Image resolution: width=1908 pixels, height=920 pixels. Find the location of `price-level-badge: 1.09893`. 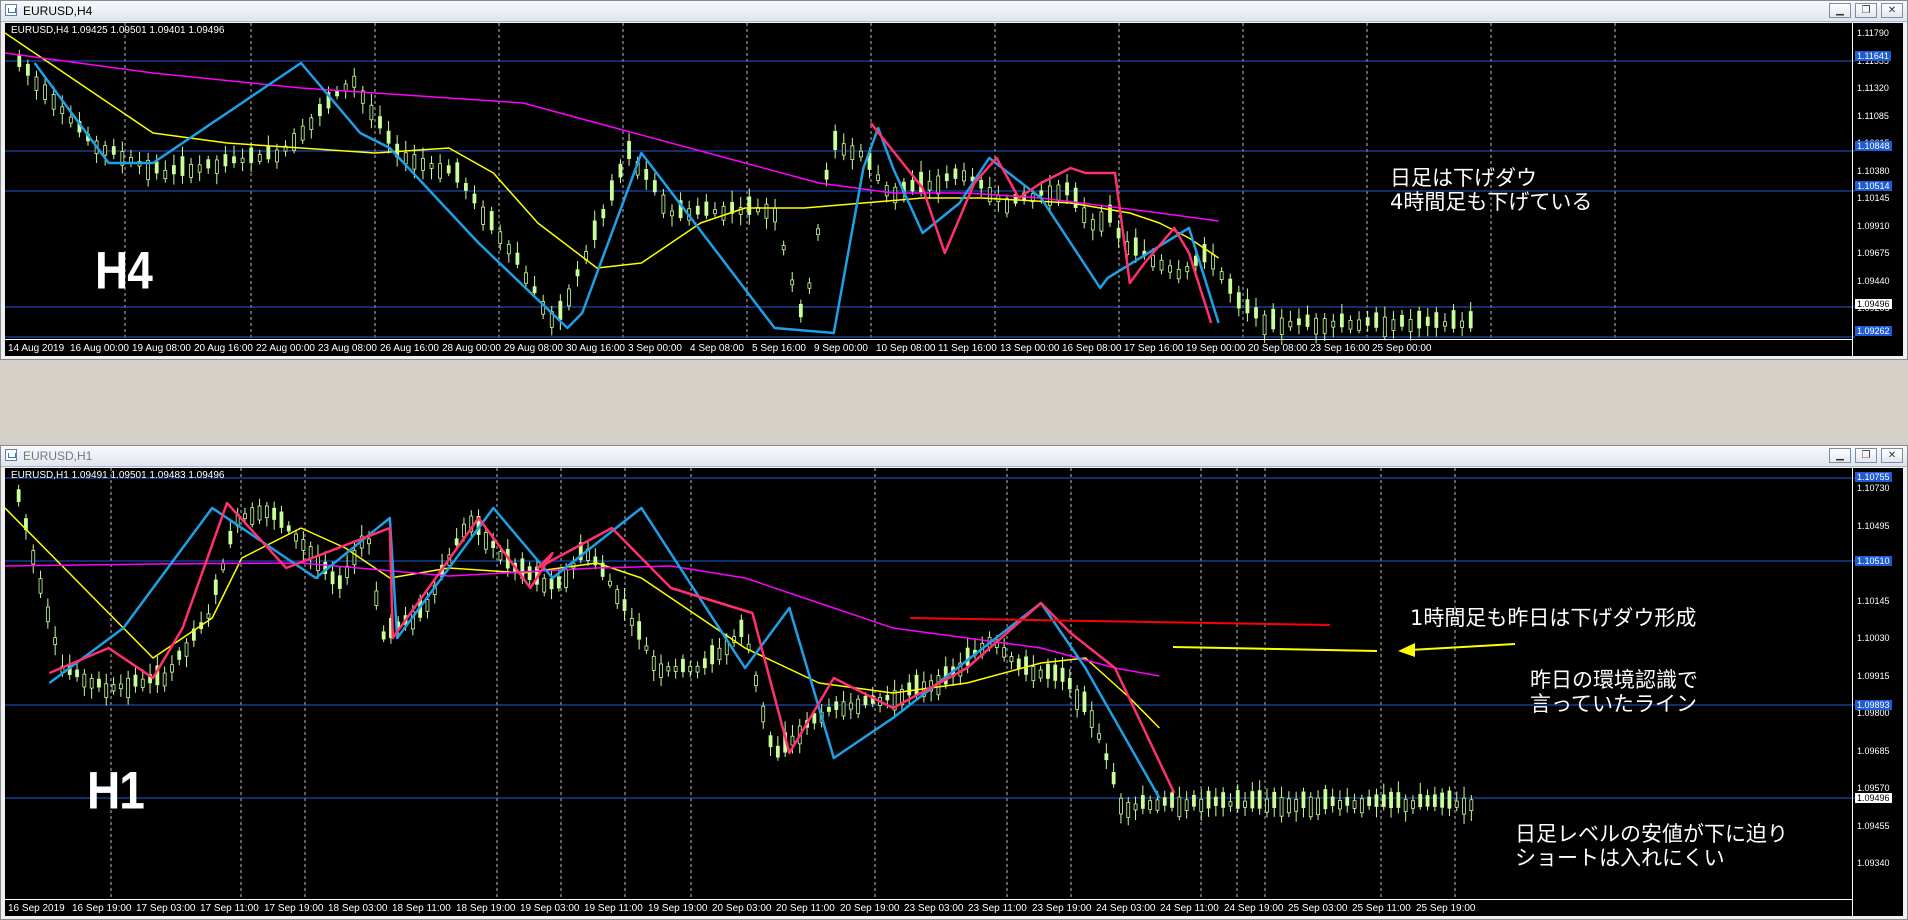

price-level-badge: 1.09893 is located at coordinates (1873, 705).